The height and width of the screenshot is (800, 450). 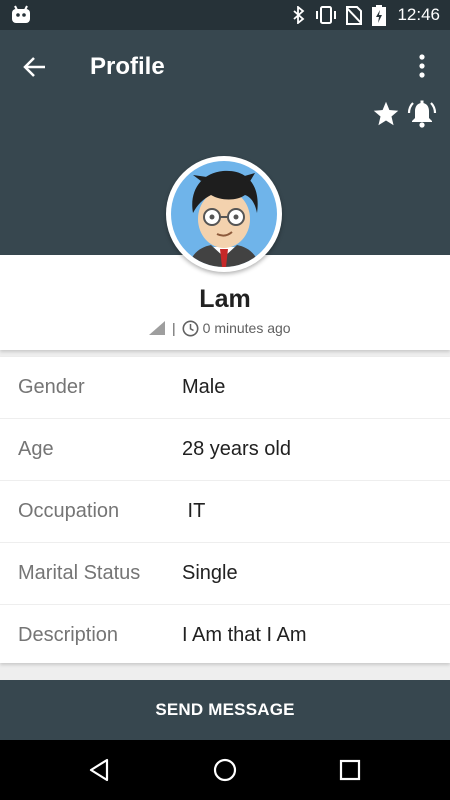 I want to click on detail-row-marital-status: Marital Status Single, so click(x=225, y=574).